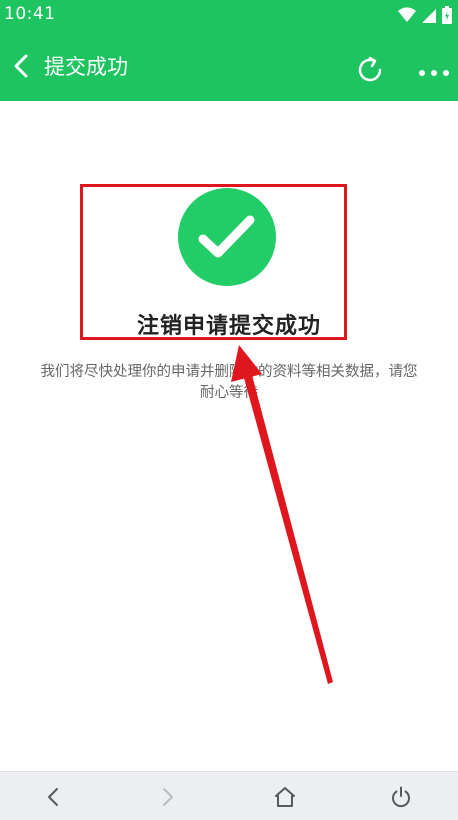 This screenshot has width=458, height=820. I want to click on result-description: 我们将尽快处理你的申请并删除你的资料等相关数据，请您 耐心等待, so click(229, 383).